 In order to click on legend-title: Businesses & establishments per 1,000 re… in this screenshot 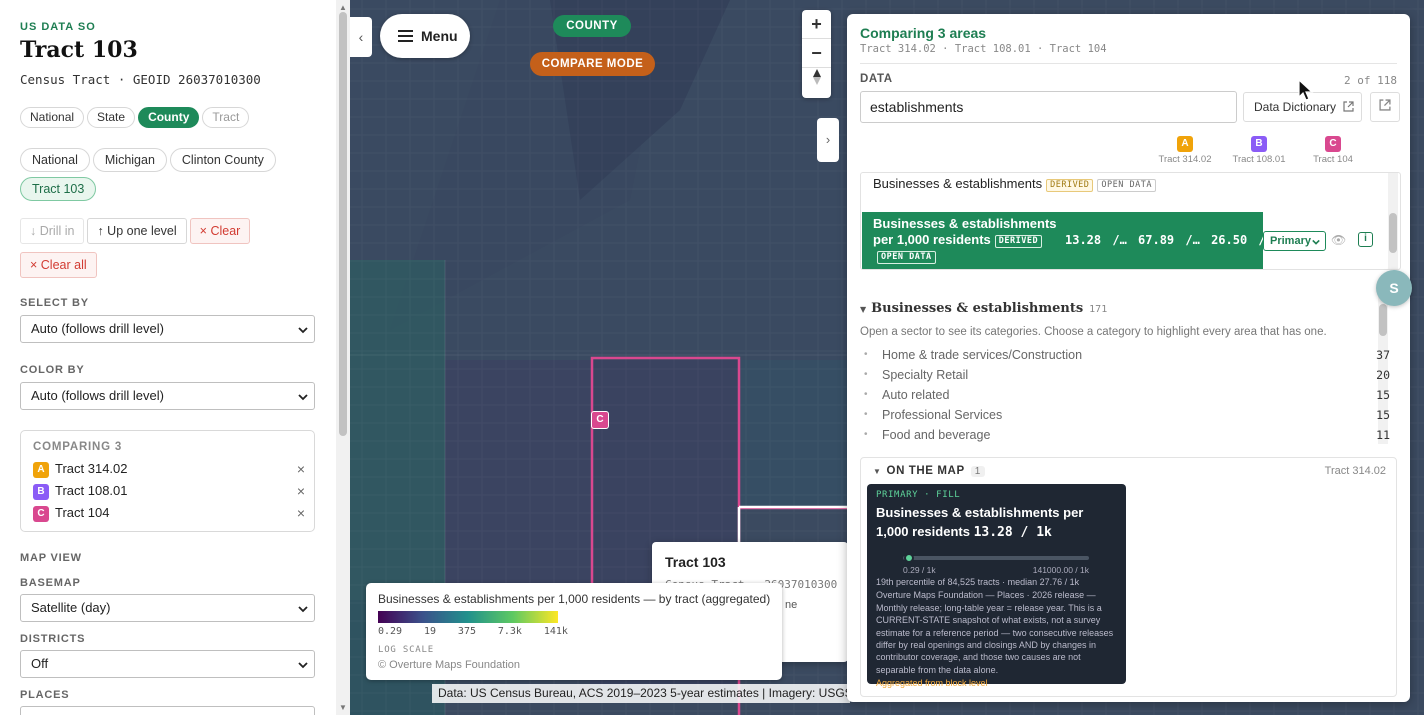, I will do `click(574, 599)`.